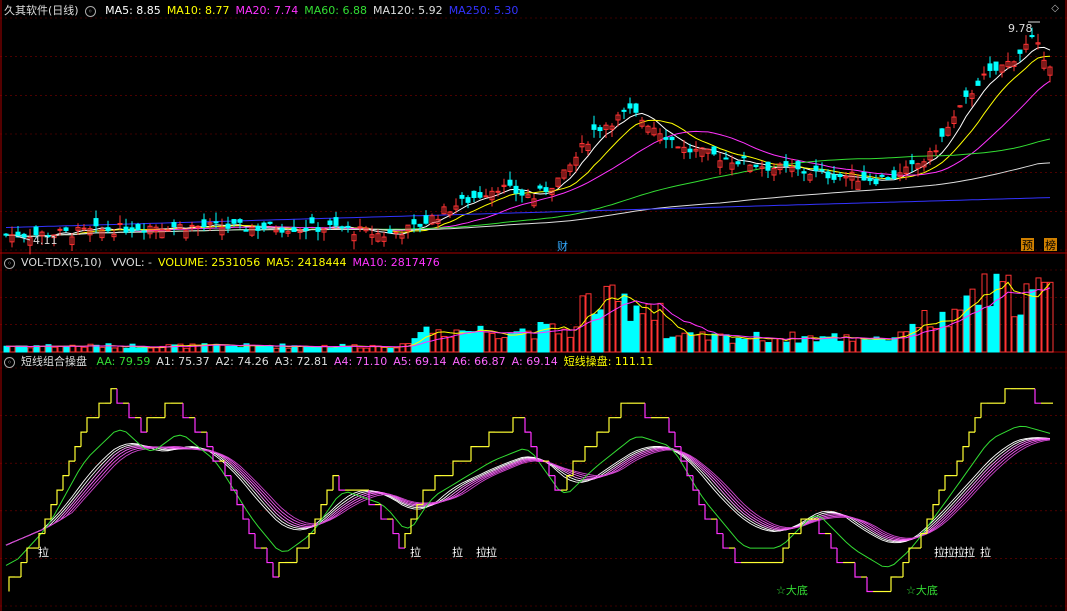 The height and width of the screenshot is (611, 1067). Describe the element at coordinates (483, 10) in the screenshot. I see `ma-label-5: MA250: 5.30` at that location.